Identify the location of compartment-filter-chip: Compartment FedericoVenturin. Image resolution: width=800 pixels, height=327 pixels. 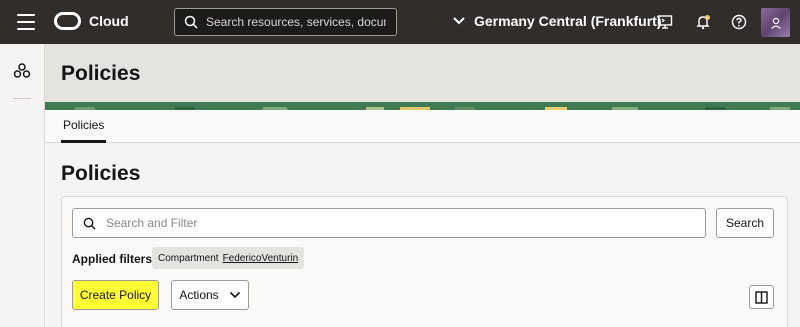
(228, 258).